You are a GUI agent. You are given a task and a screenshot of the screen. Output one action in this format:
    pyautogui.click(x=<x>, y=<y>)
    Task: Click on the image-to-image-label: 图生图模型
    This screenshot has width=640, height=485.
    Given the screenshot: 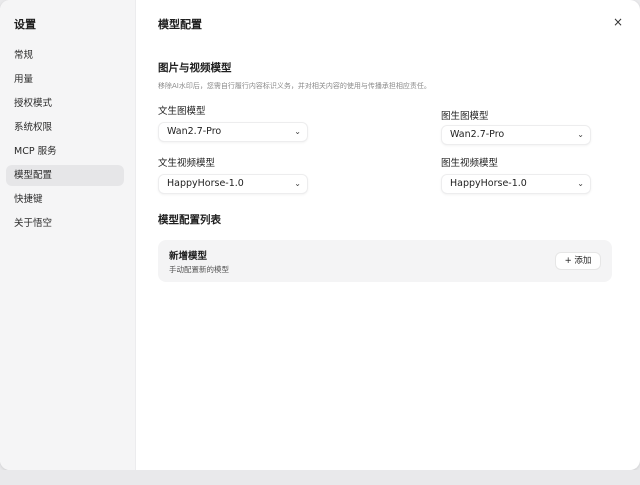 What is the action you would take?
    pyautogui.click(x=465, y=116)
    